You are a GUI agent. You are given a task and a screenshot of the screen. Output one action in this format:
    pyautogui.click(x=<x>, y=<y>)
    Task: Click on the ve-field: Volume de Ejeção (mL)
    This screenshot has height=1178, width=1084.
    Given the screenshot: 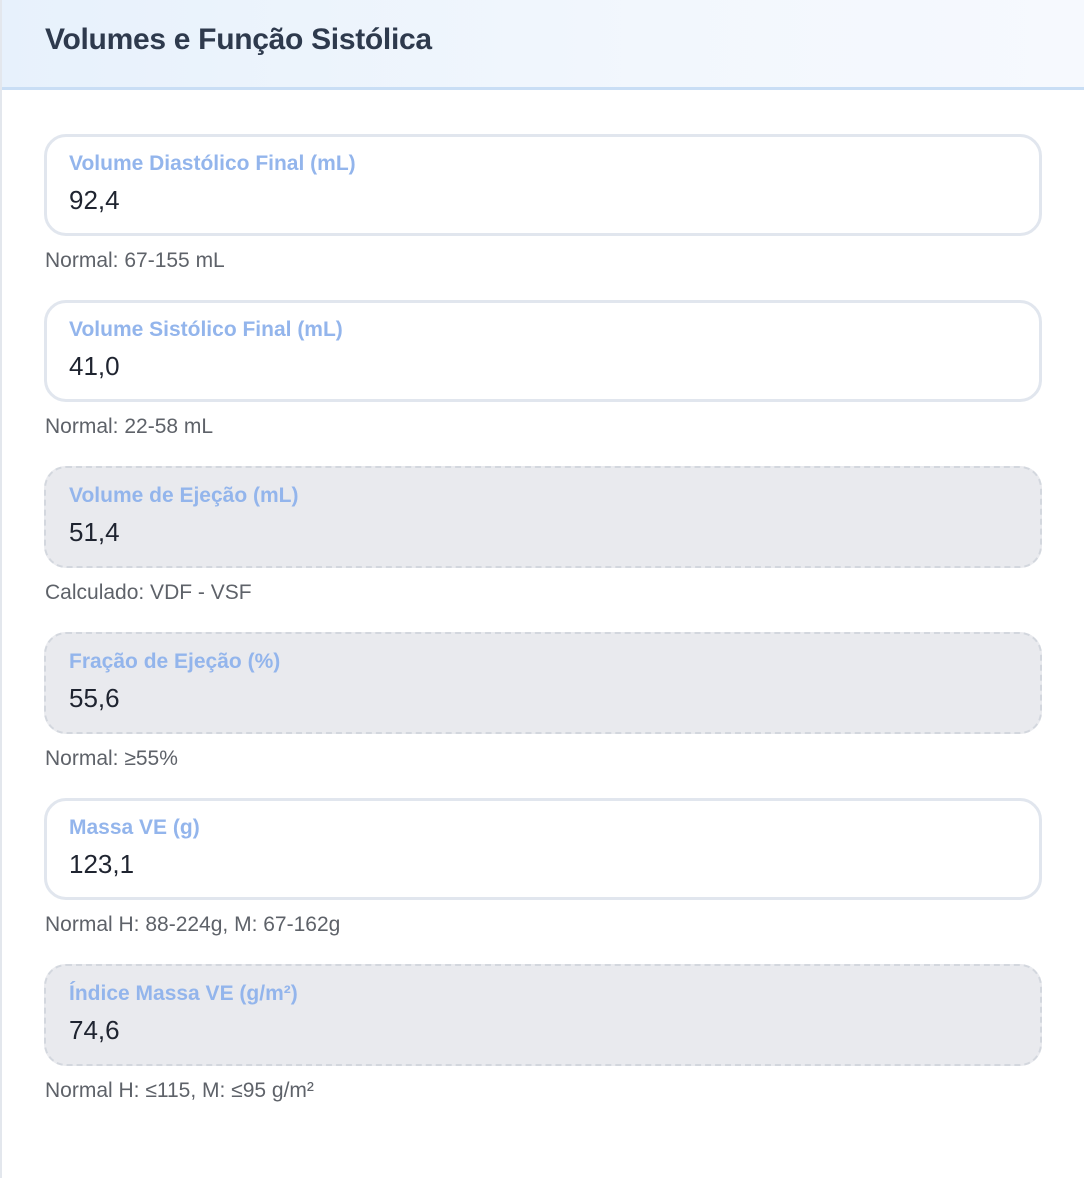 What is the action you would take?
    pyautogui.click(x=543, y=517)
    